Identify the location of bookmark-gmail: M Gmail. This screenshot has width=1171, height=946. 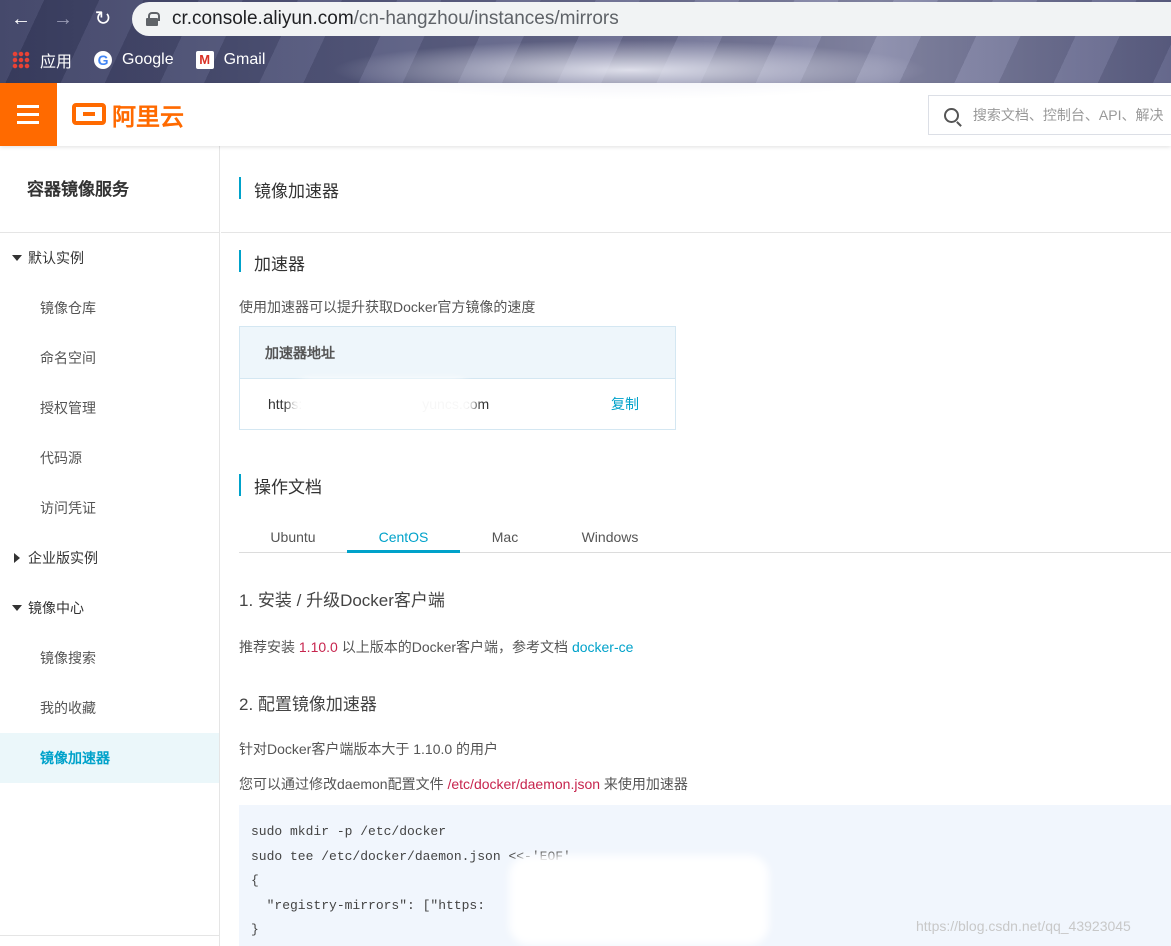
(230, 60).